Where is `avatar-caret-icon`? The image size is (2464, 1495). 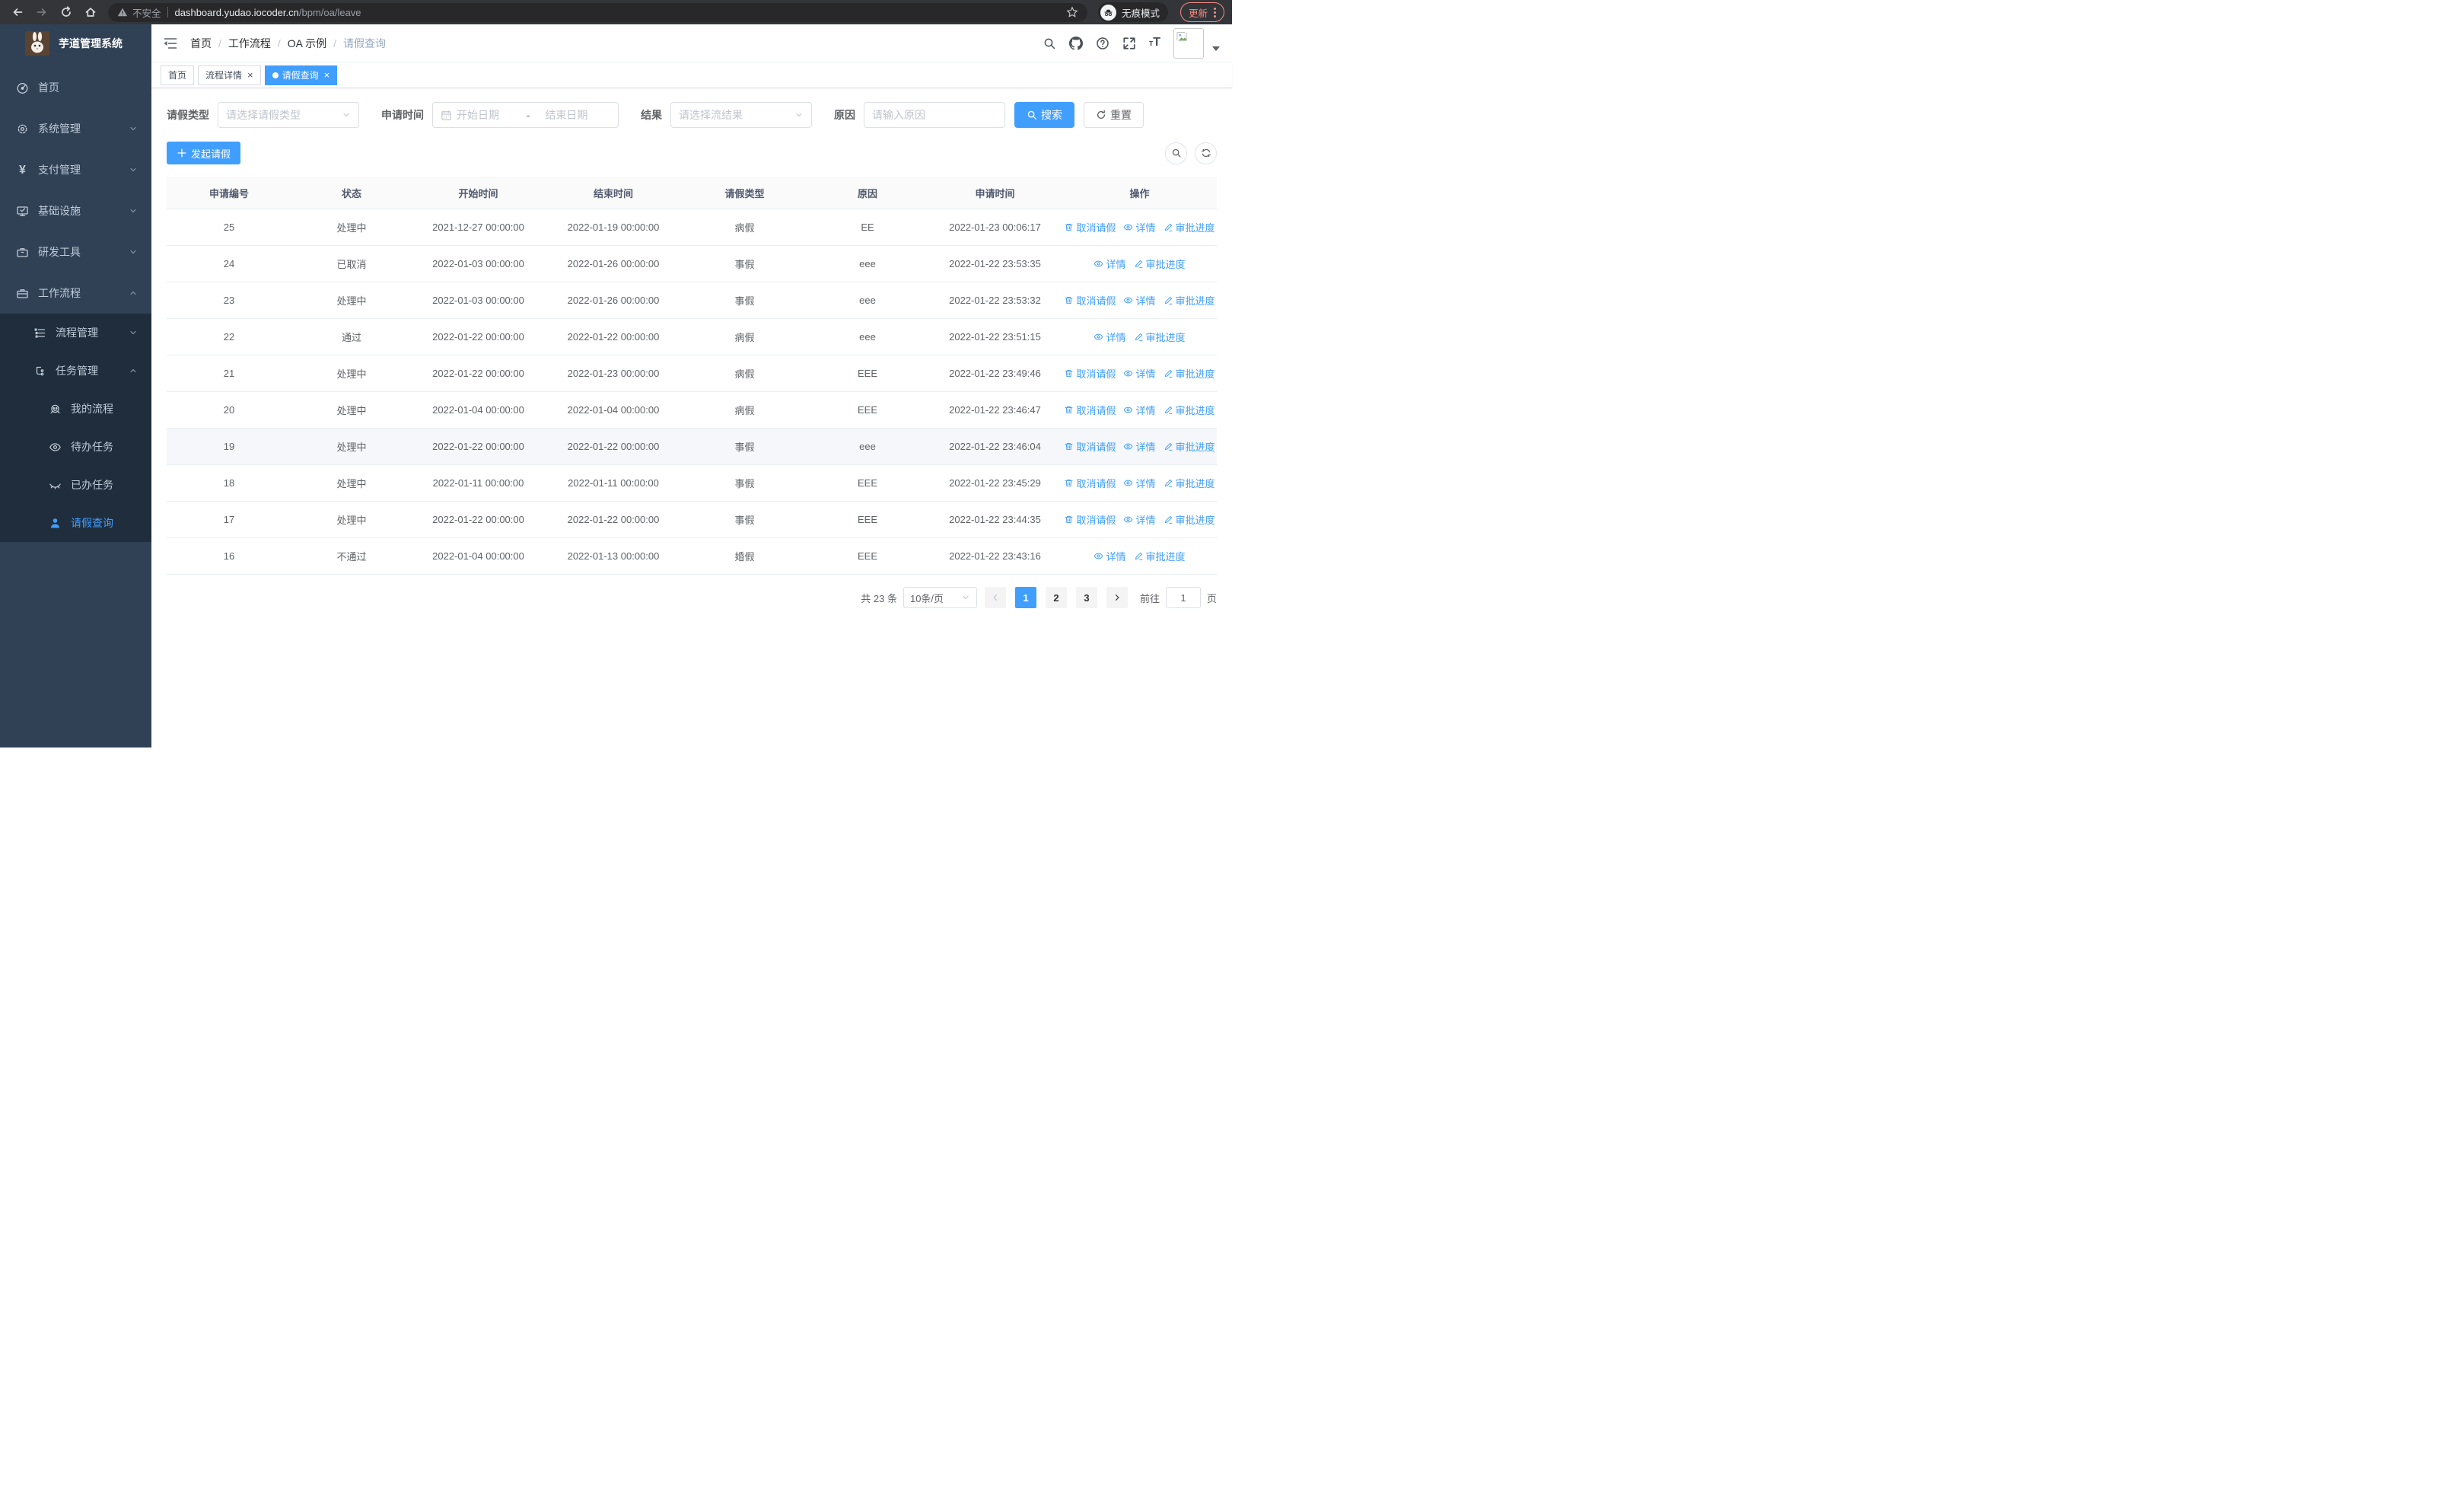 avatar-caret-icon is located at coordinates (1216, 49).